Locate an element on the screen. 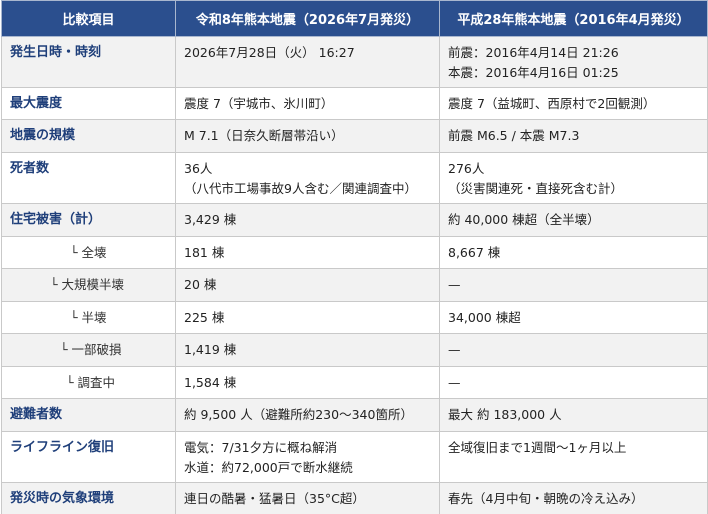  cell-2026: M 7.1（日奈久断層帯沿い） is located at coordinates (307, 136).